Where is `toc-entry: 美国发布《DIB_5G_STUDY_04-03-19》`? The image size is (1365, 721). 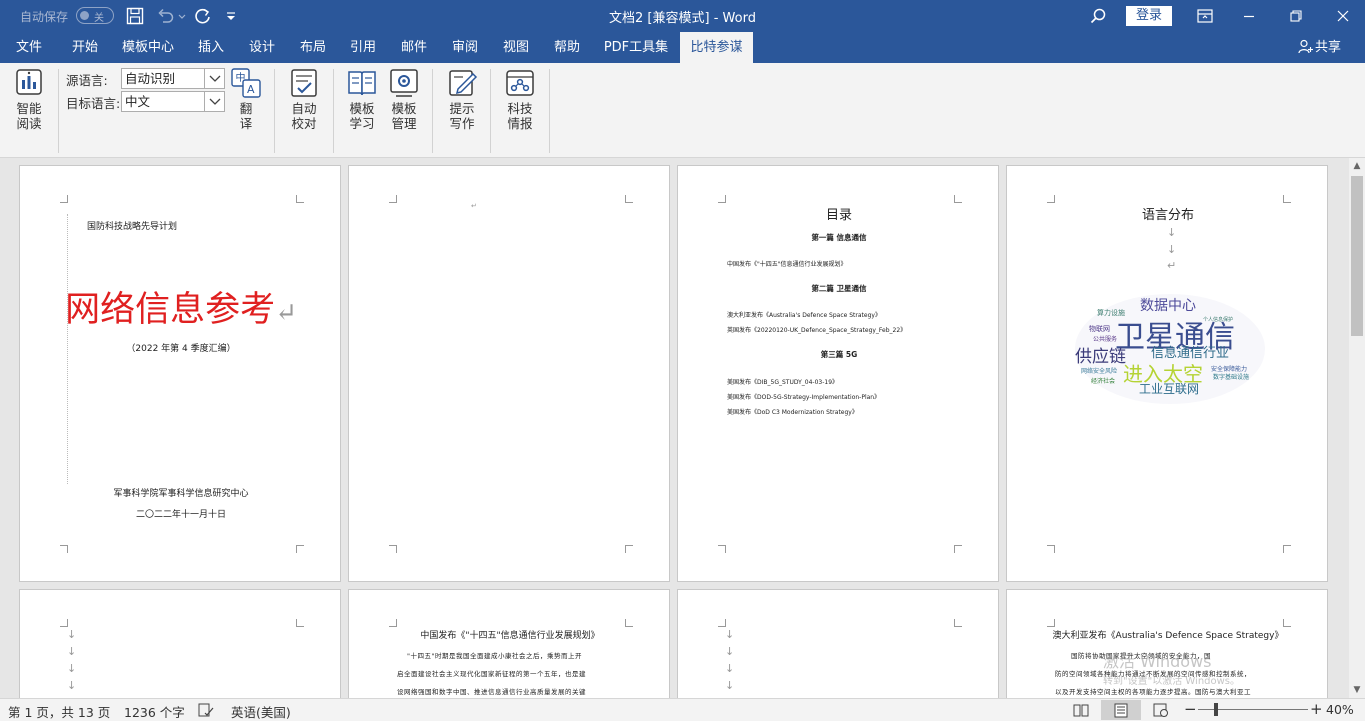
toc-entry: 美国发布《DIB_5G_STUDY_04-03-19》 is located at coordinates (782, 381).